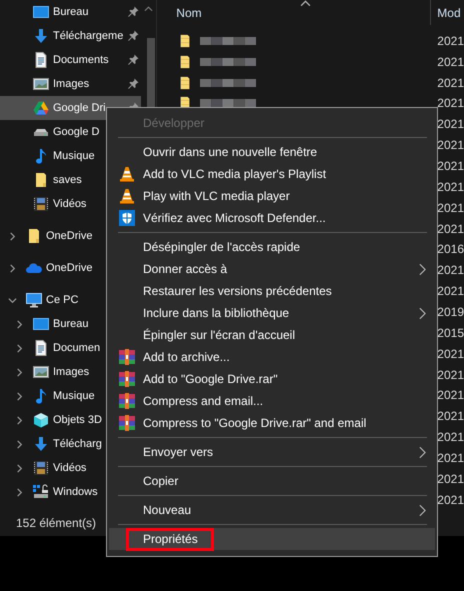  What do you see at coordinates (272, 539) in the screenshot?
I see `menu-item: Propriétés` at bounding box center [272, 539].